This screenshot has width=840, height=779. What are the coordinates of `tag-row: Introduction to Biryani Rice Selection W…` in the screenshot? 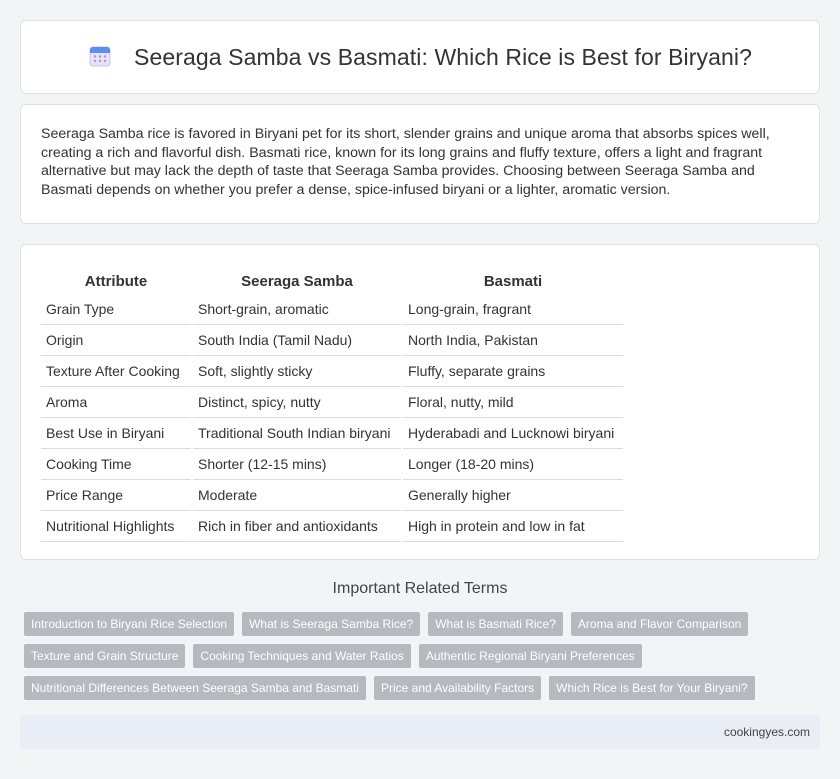 It's located at (414, 624).